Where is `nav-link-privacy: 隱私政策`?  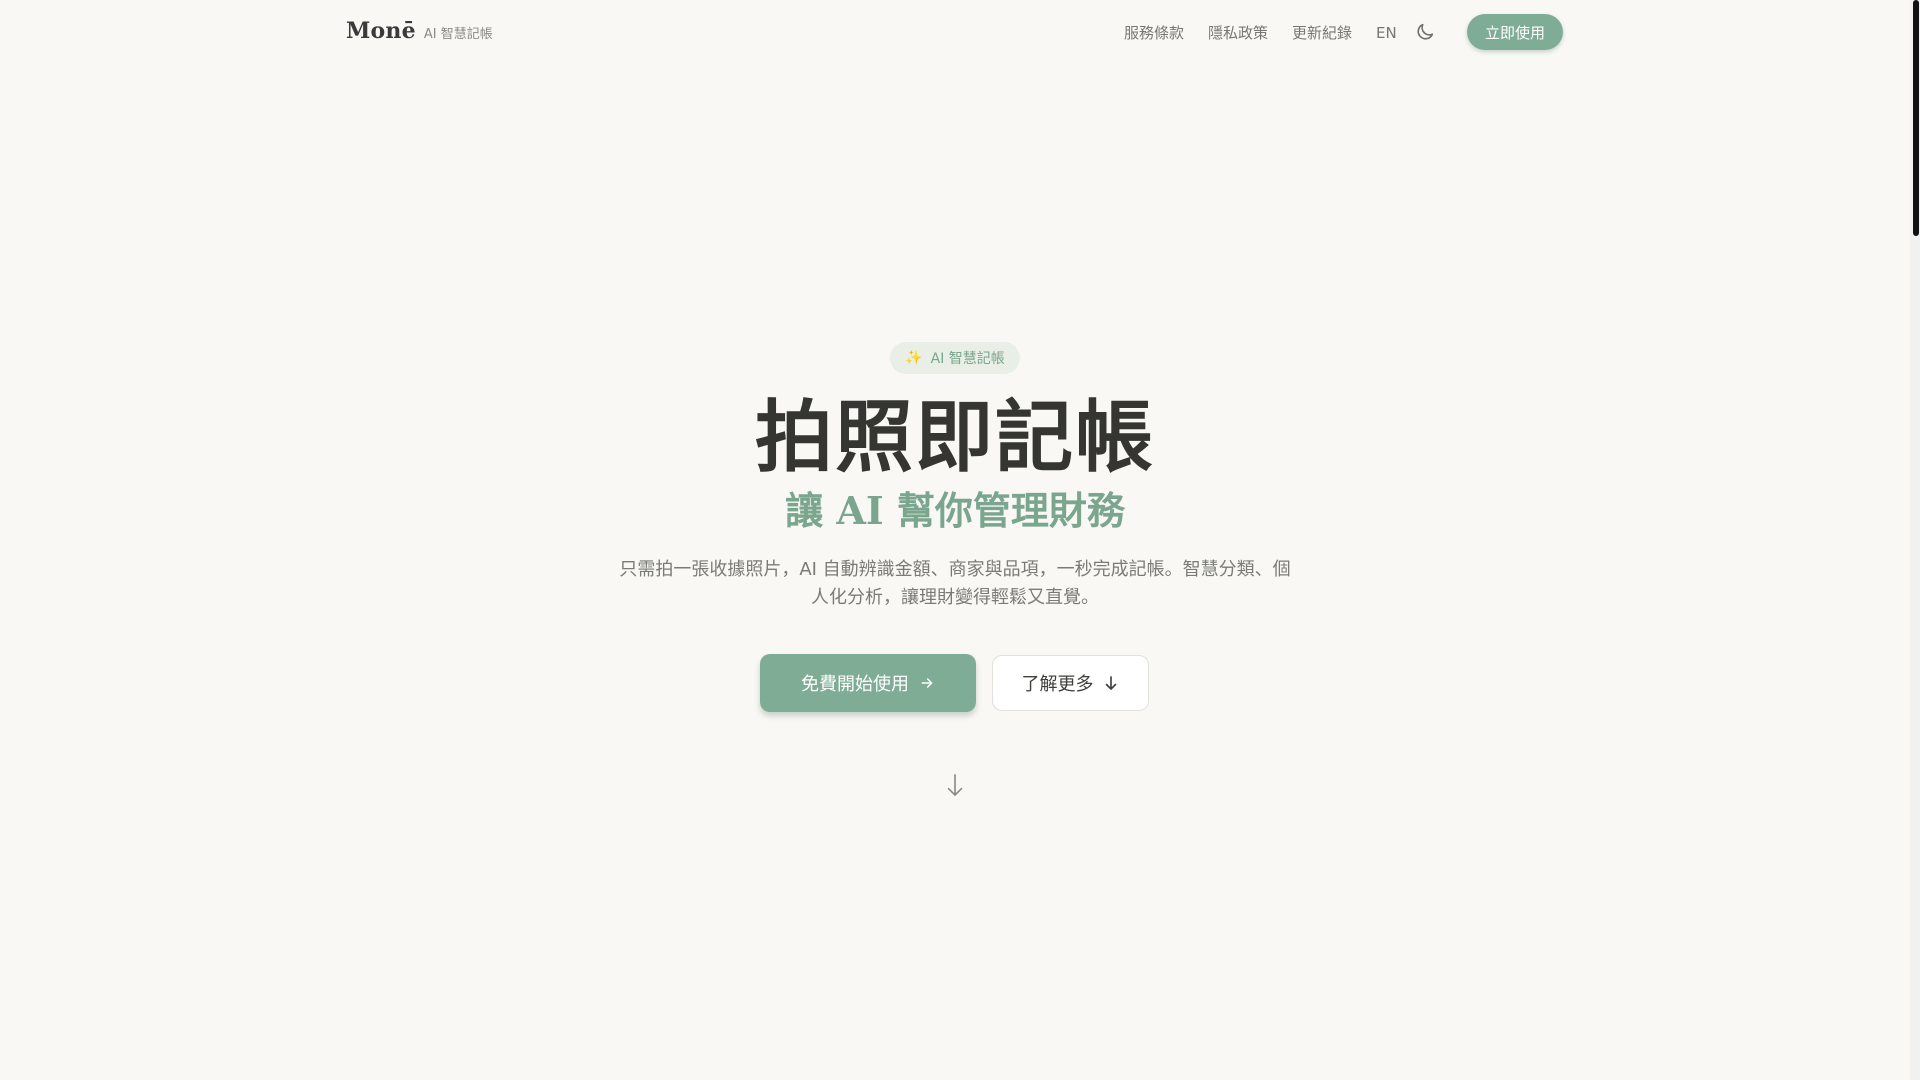
nav-link-privacy: 隱私政策 is located at coordinates (1238, 32).